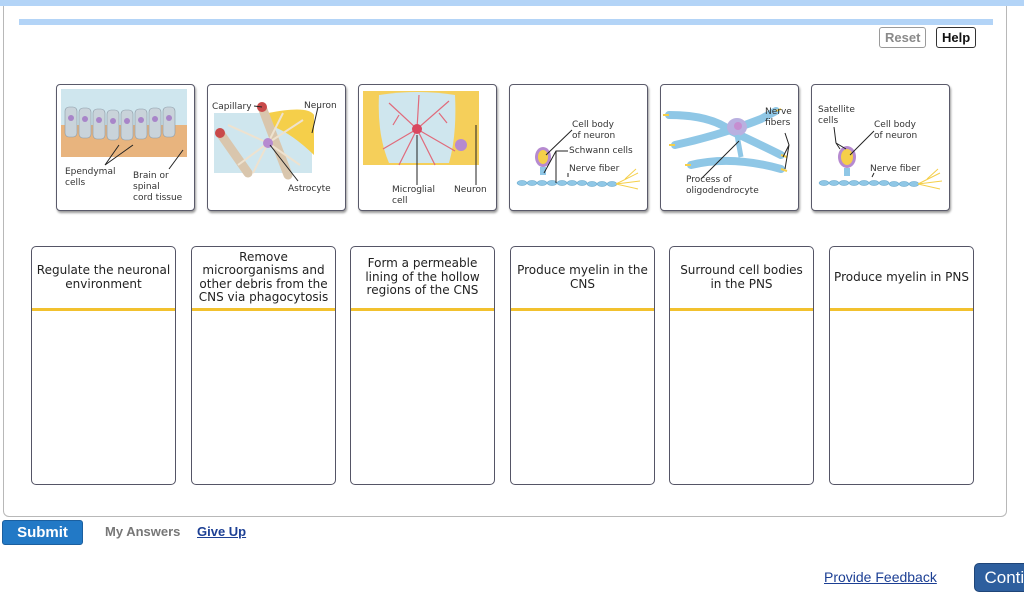 The height and width of the screenshot is (593, 1024). Describe the element at coordinates (722, 191) in the screenshot. I see `tile-label: oligodendrocyte` at that location.